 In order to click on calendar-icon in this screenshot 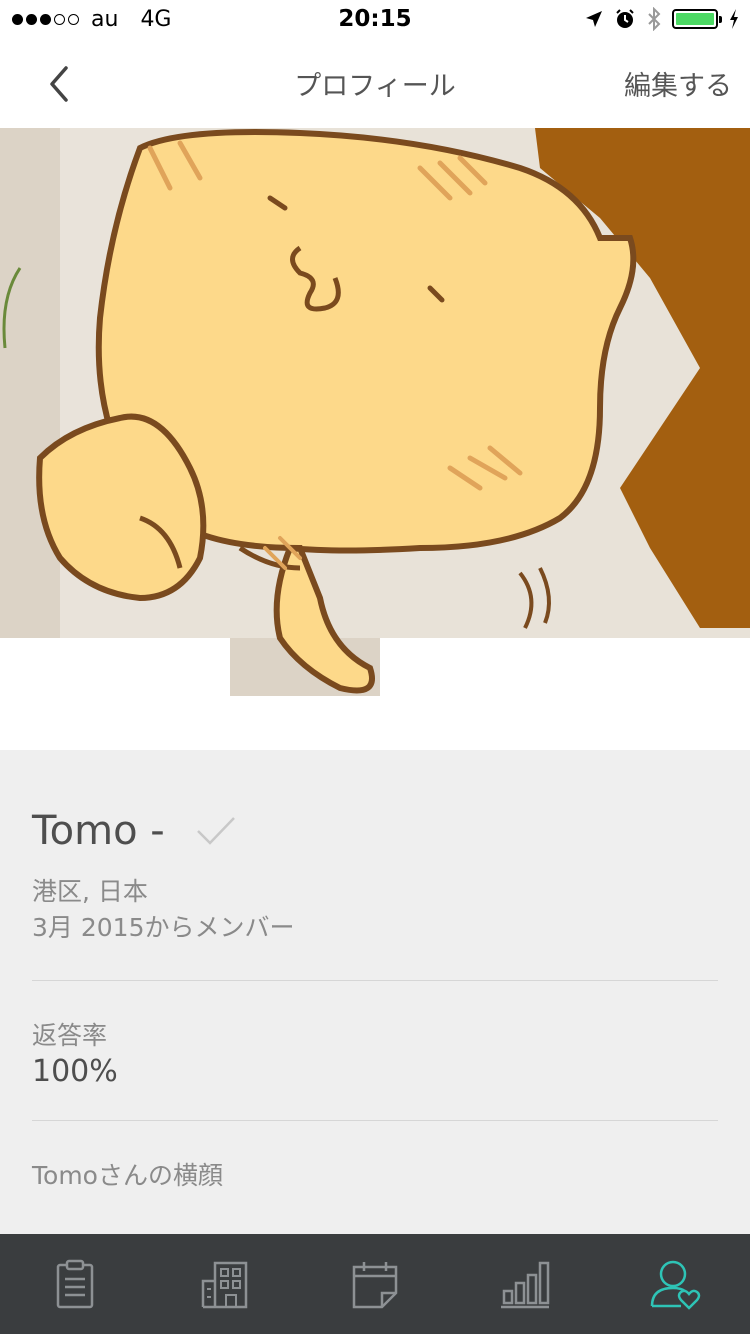, I will do `click(375, 1285)`.